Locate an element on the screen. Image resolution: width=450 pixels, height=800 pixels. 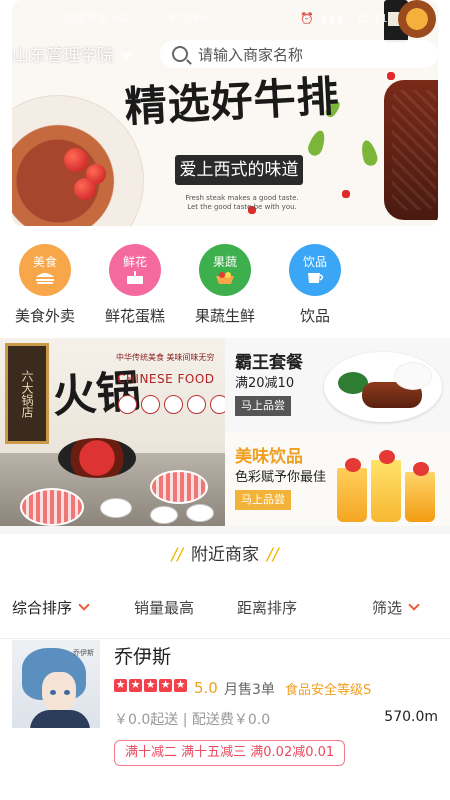
banner-subtitle: 爱上西式的味道 is located at coordinates (239, 170).